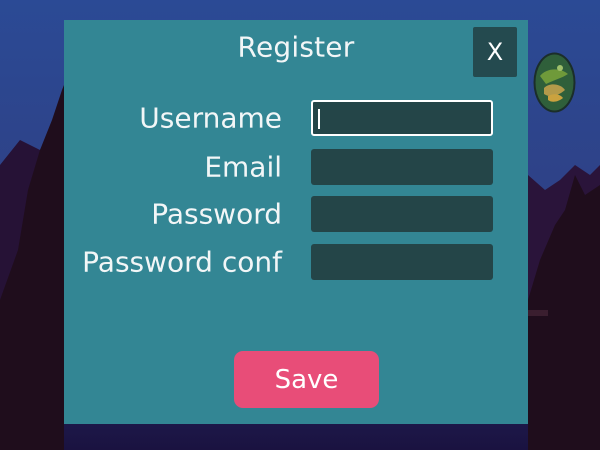  What do you see at coordinates (296, 47) in the screenshot?
I see `dialog-title: Register` at bounding box center [296, 47].